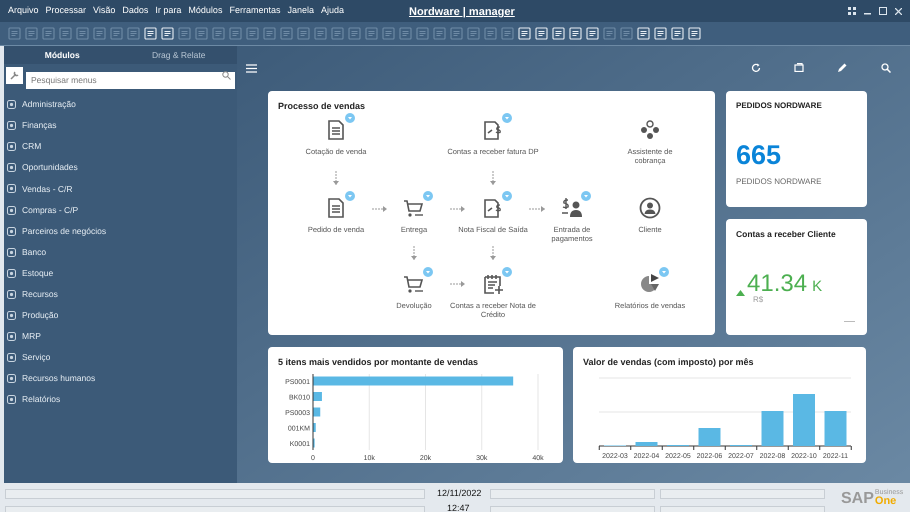  I want to click on person-dollar-icon, so click(572, 208).